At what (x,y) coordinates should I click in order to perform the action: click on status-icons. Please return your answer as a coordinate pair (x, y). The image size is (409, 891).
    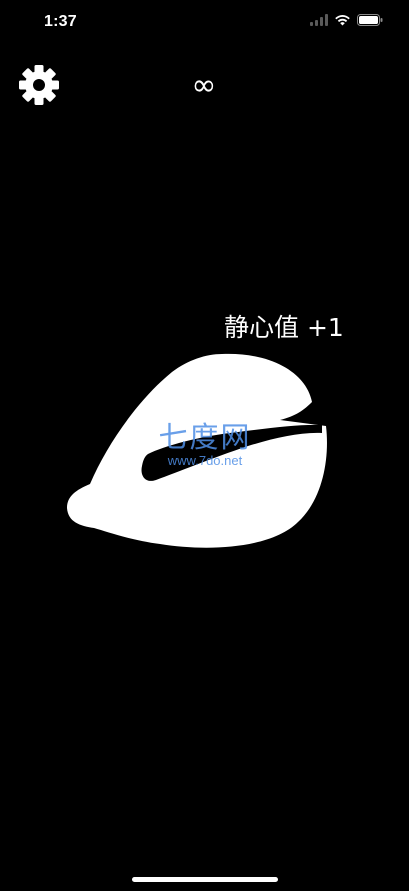
    Looking at the image, I should click on (346, 20).